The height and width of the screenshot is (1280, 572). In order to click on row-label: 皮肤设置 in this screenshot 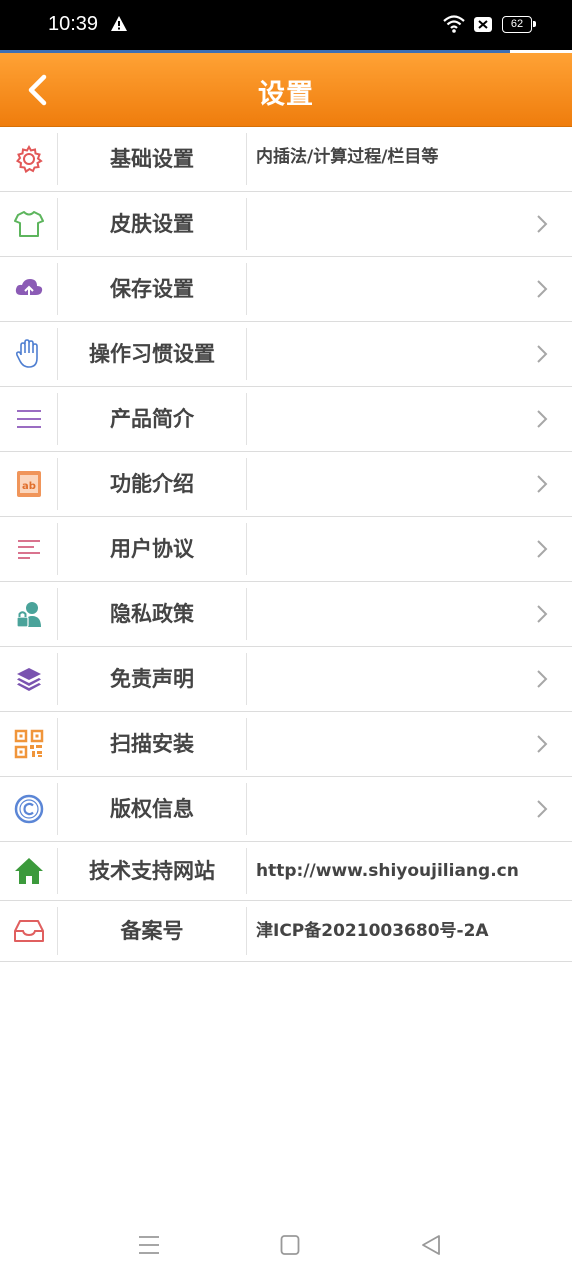, I will do `click(152, 224)`.